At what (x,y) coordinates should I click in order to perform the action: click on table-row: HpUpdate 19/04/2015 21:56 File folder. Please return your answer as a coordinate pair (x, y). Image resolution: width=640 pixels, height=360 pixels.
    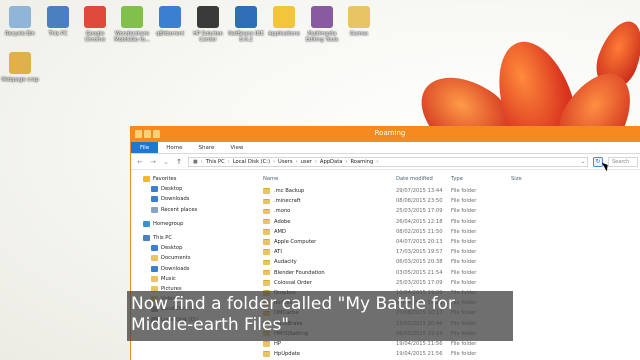
    Looking at the image, I should click on (445, 354).